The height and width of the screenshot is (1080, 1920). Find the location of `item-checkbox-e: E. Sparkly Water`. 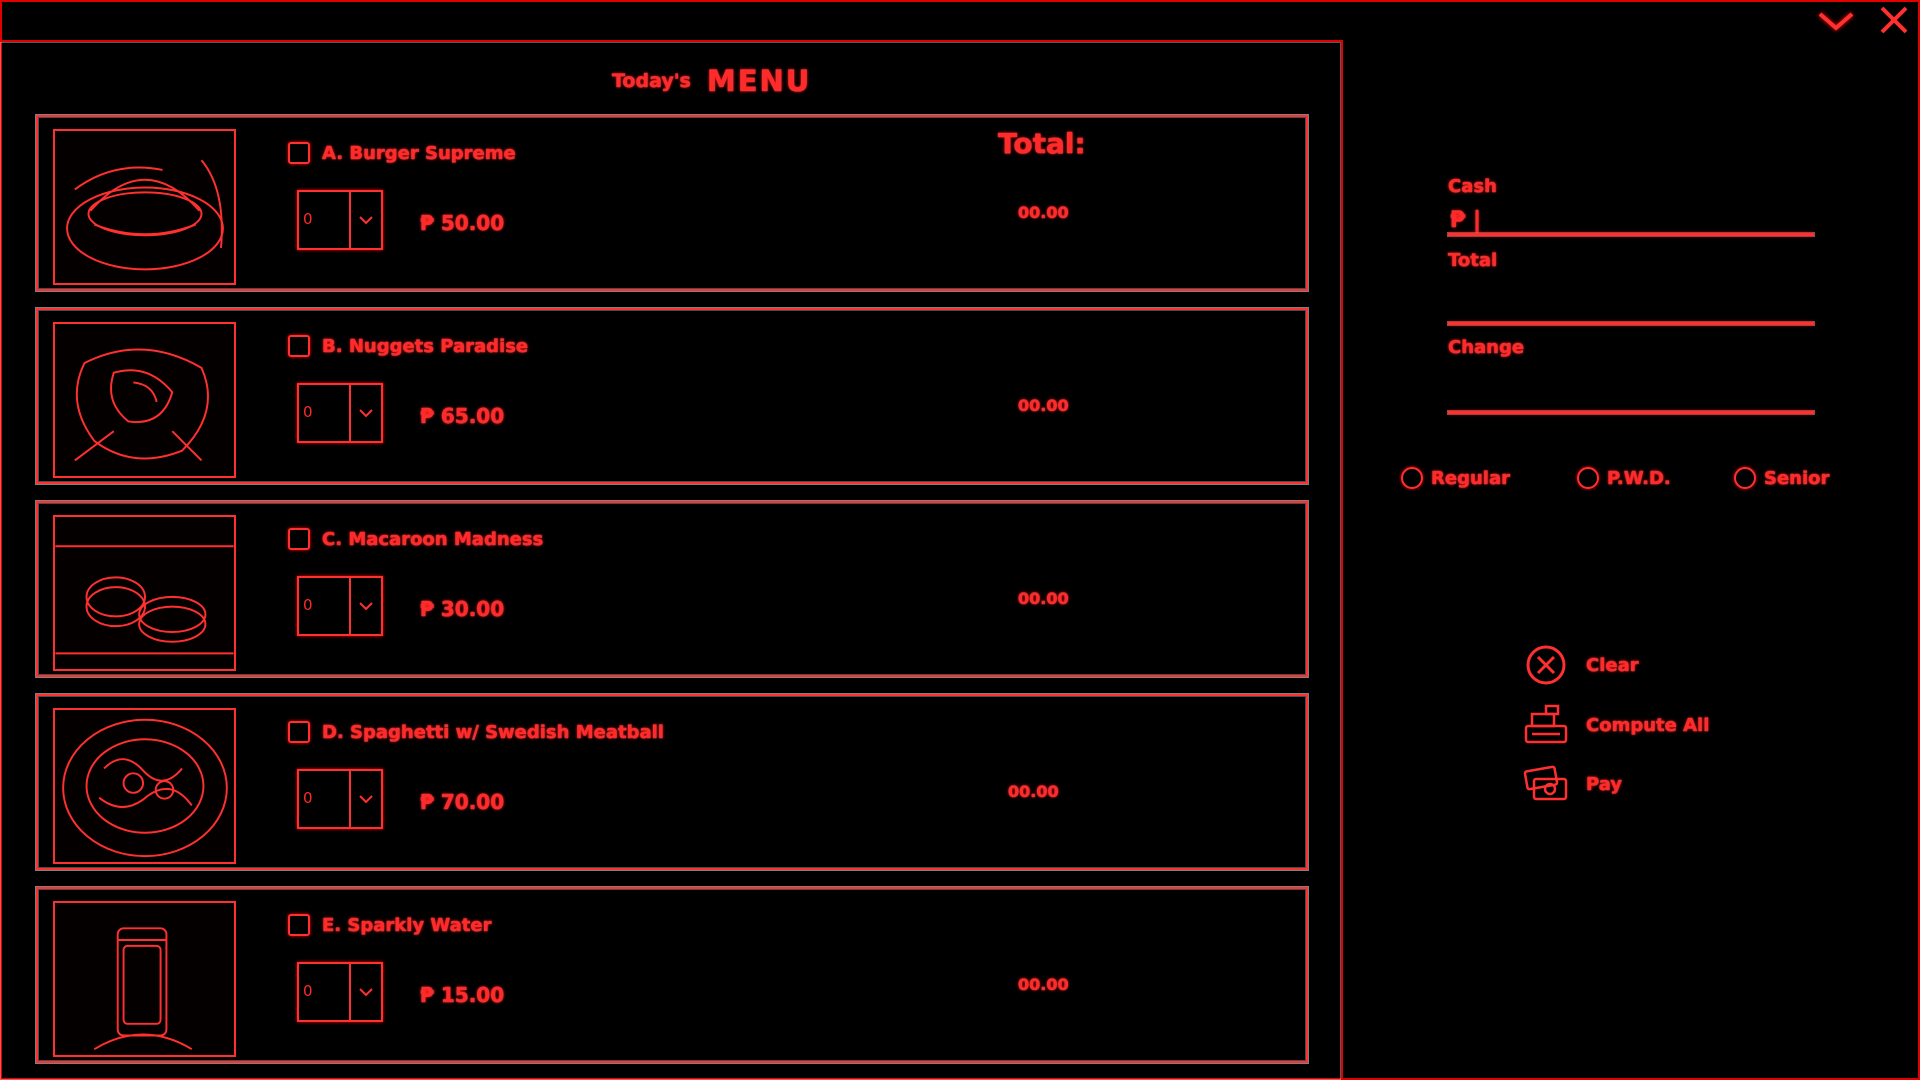

item-checkbox-e: E. Sparkly Water is located at coordinates (389, 925).